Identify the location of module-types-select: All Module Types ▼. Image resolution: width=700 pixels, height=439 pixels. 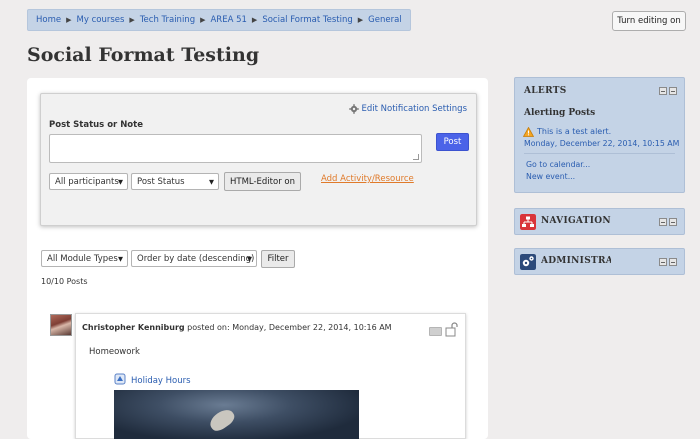
(84, 258).